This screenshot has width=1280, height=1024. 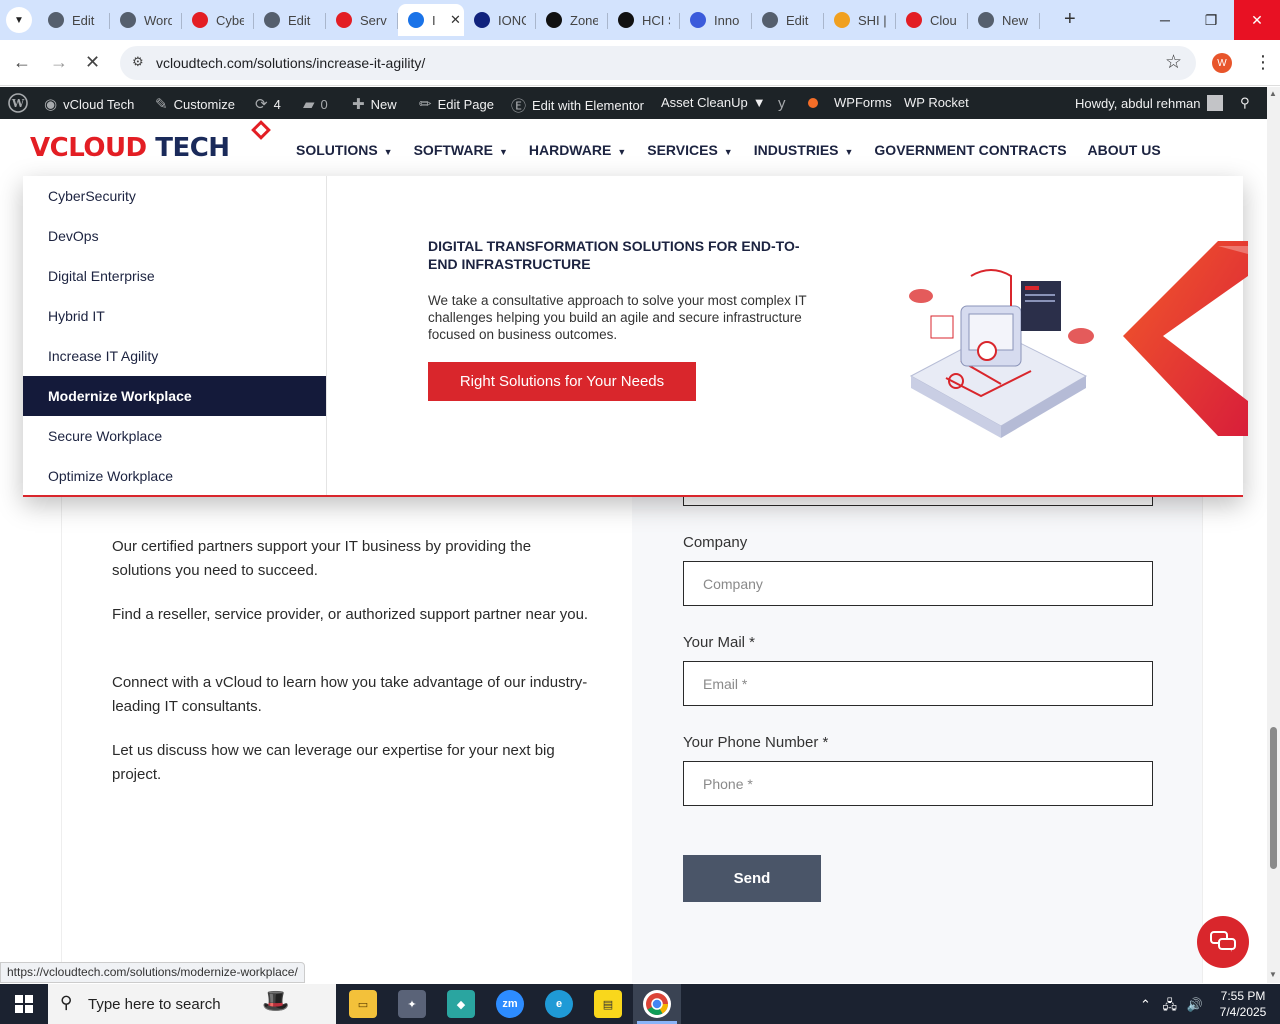 I want to click on wp-wpforms: WPForms, so click(x=863, y=102).